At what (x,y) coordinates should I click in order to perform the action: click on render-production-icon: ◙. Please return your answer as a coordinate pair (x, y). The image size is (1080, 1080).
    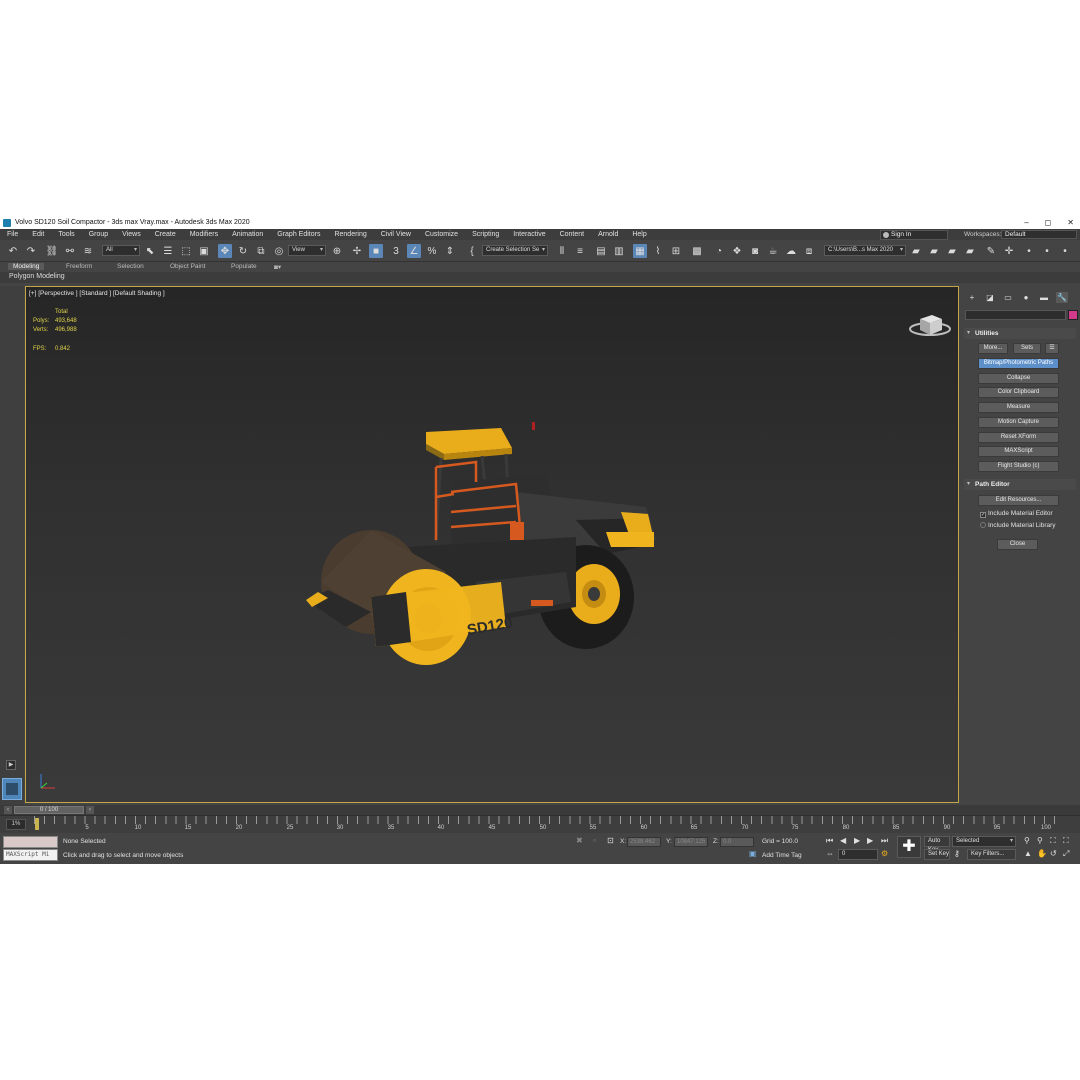
    Looking at the image, I should click on (755, 251).